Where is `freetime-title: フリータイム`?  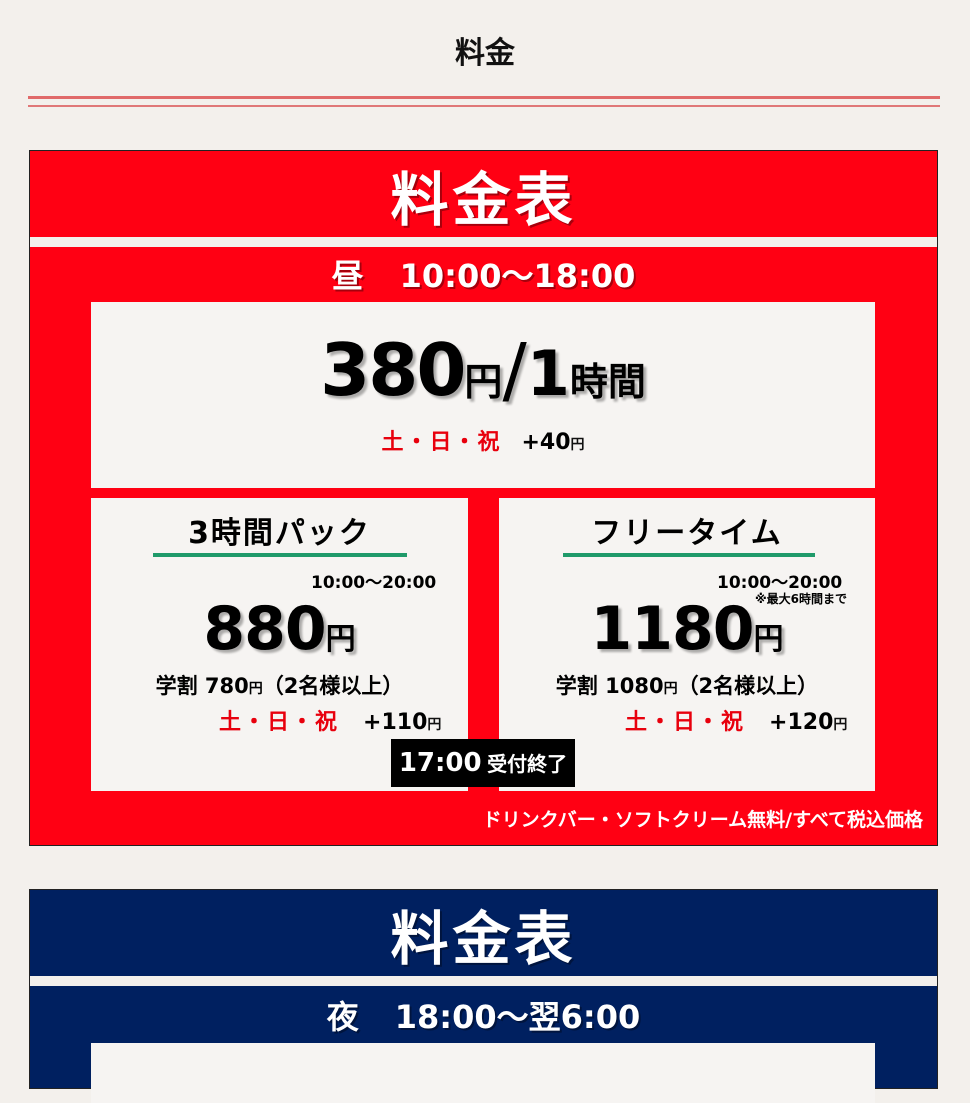 freetime-title: フリータイム is located at coordinates (687, 533).